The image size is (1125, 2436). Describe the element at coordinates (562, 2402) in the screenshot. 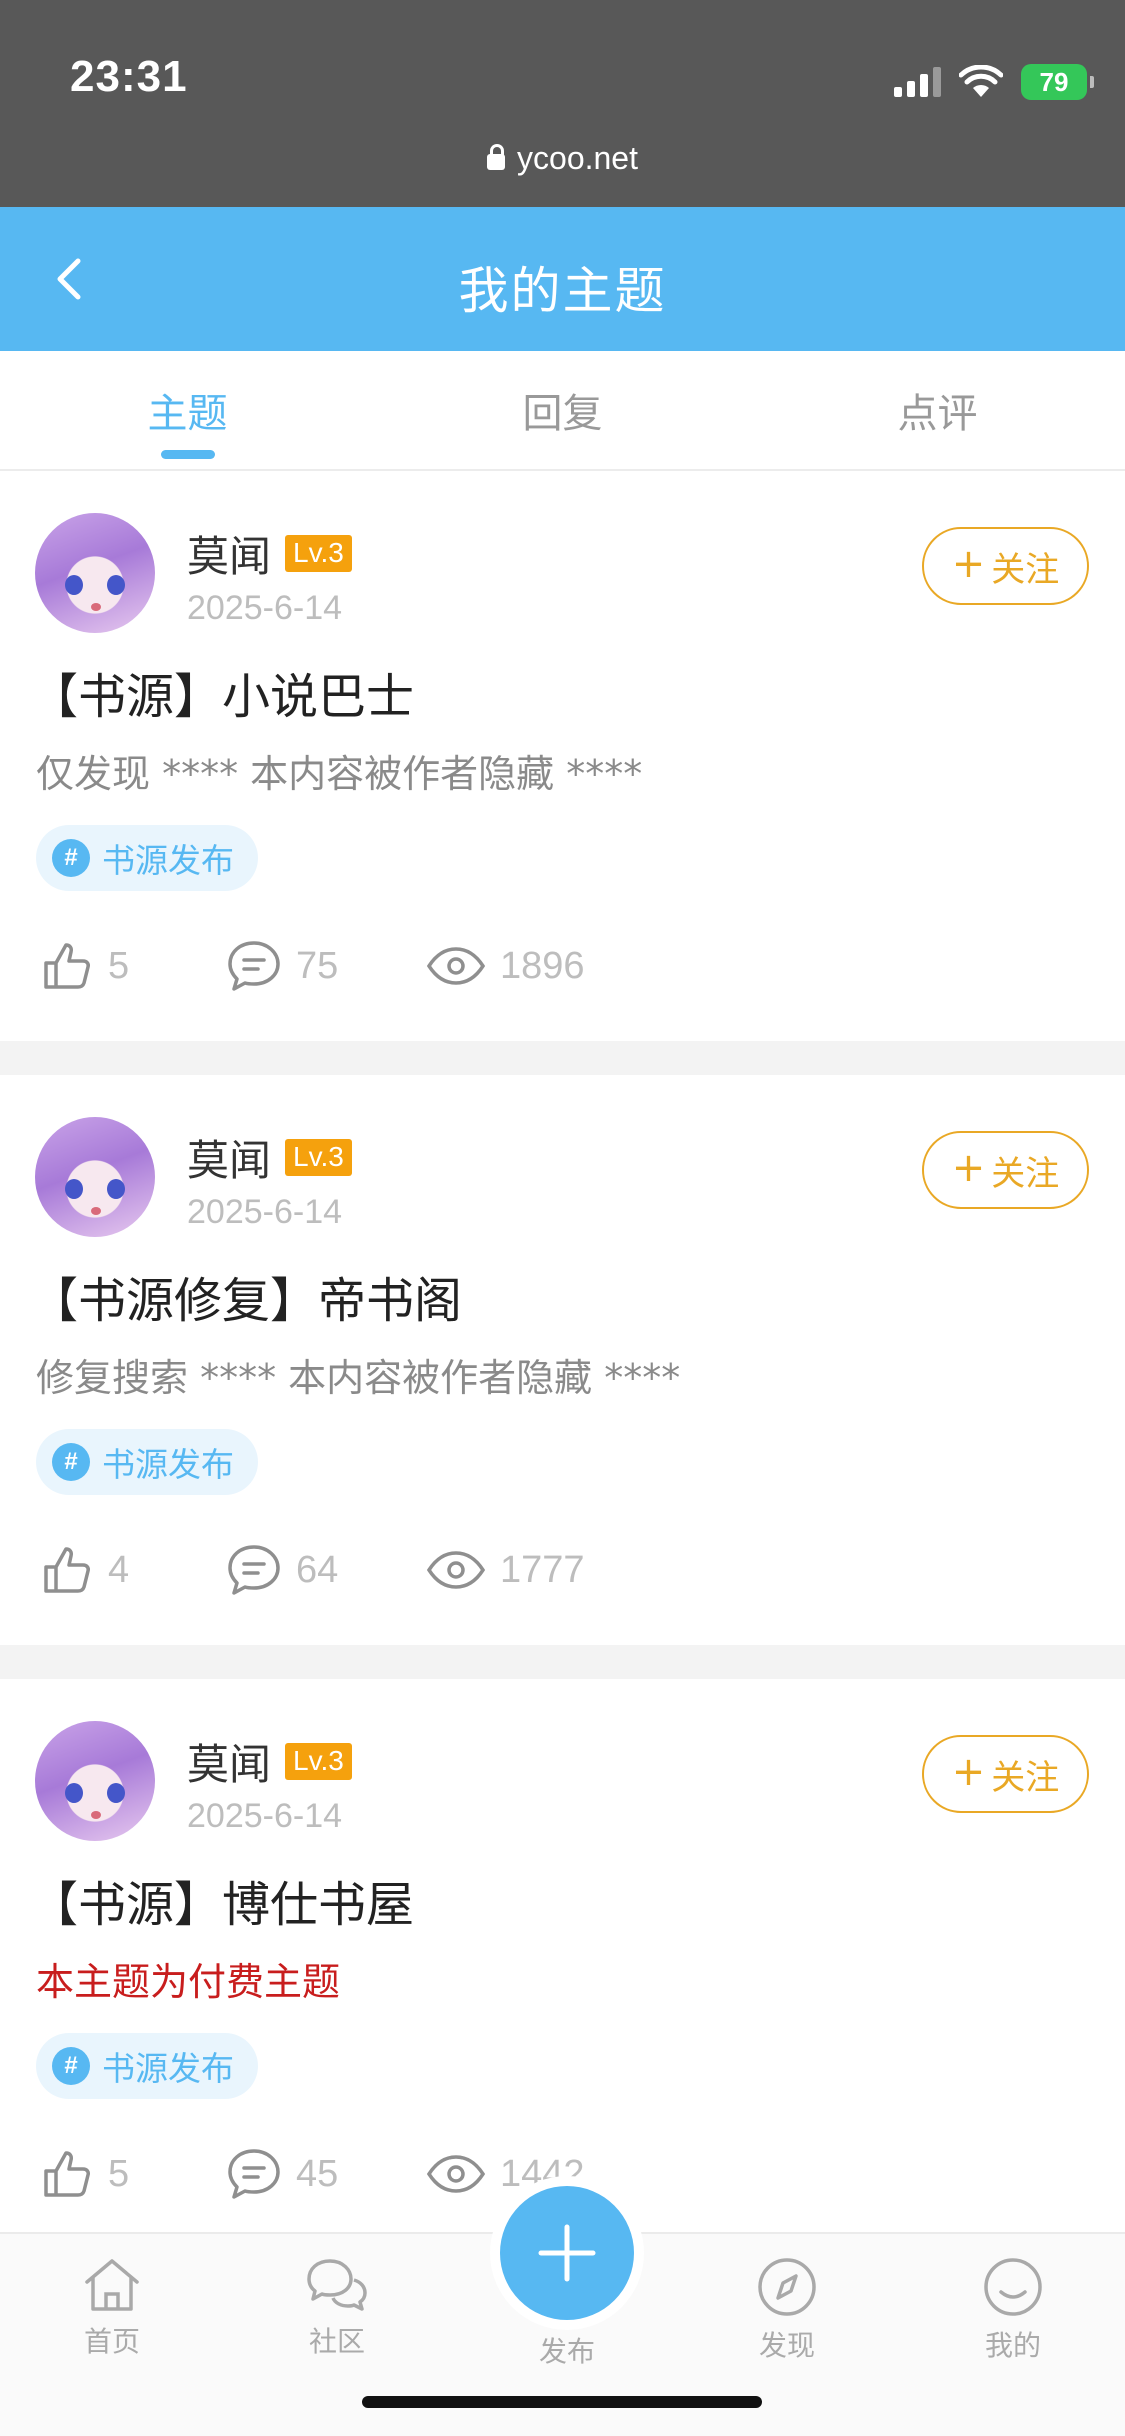

I see `home-indicator` at that location.